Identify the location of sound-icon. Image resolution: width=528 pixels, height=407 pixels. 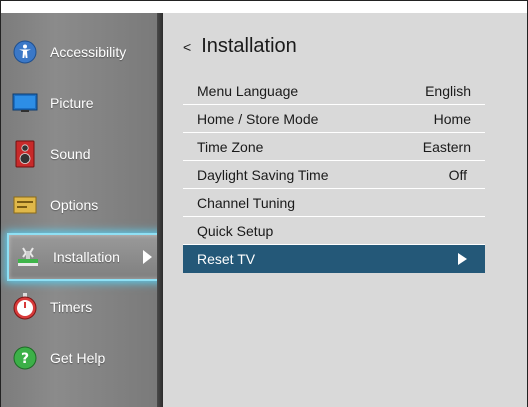
(25, 154).